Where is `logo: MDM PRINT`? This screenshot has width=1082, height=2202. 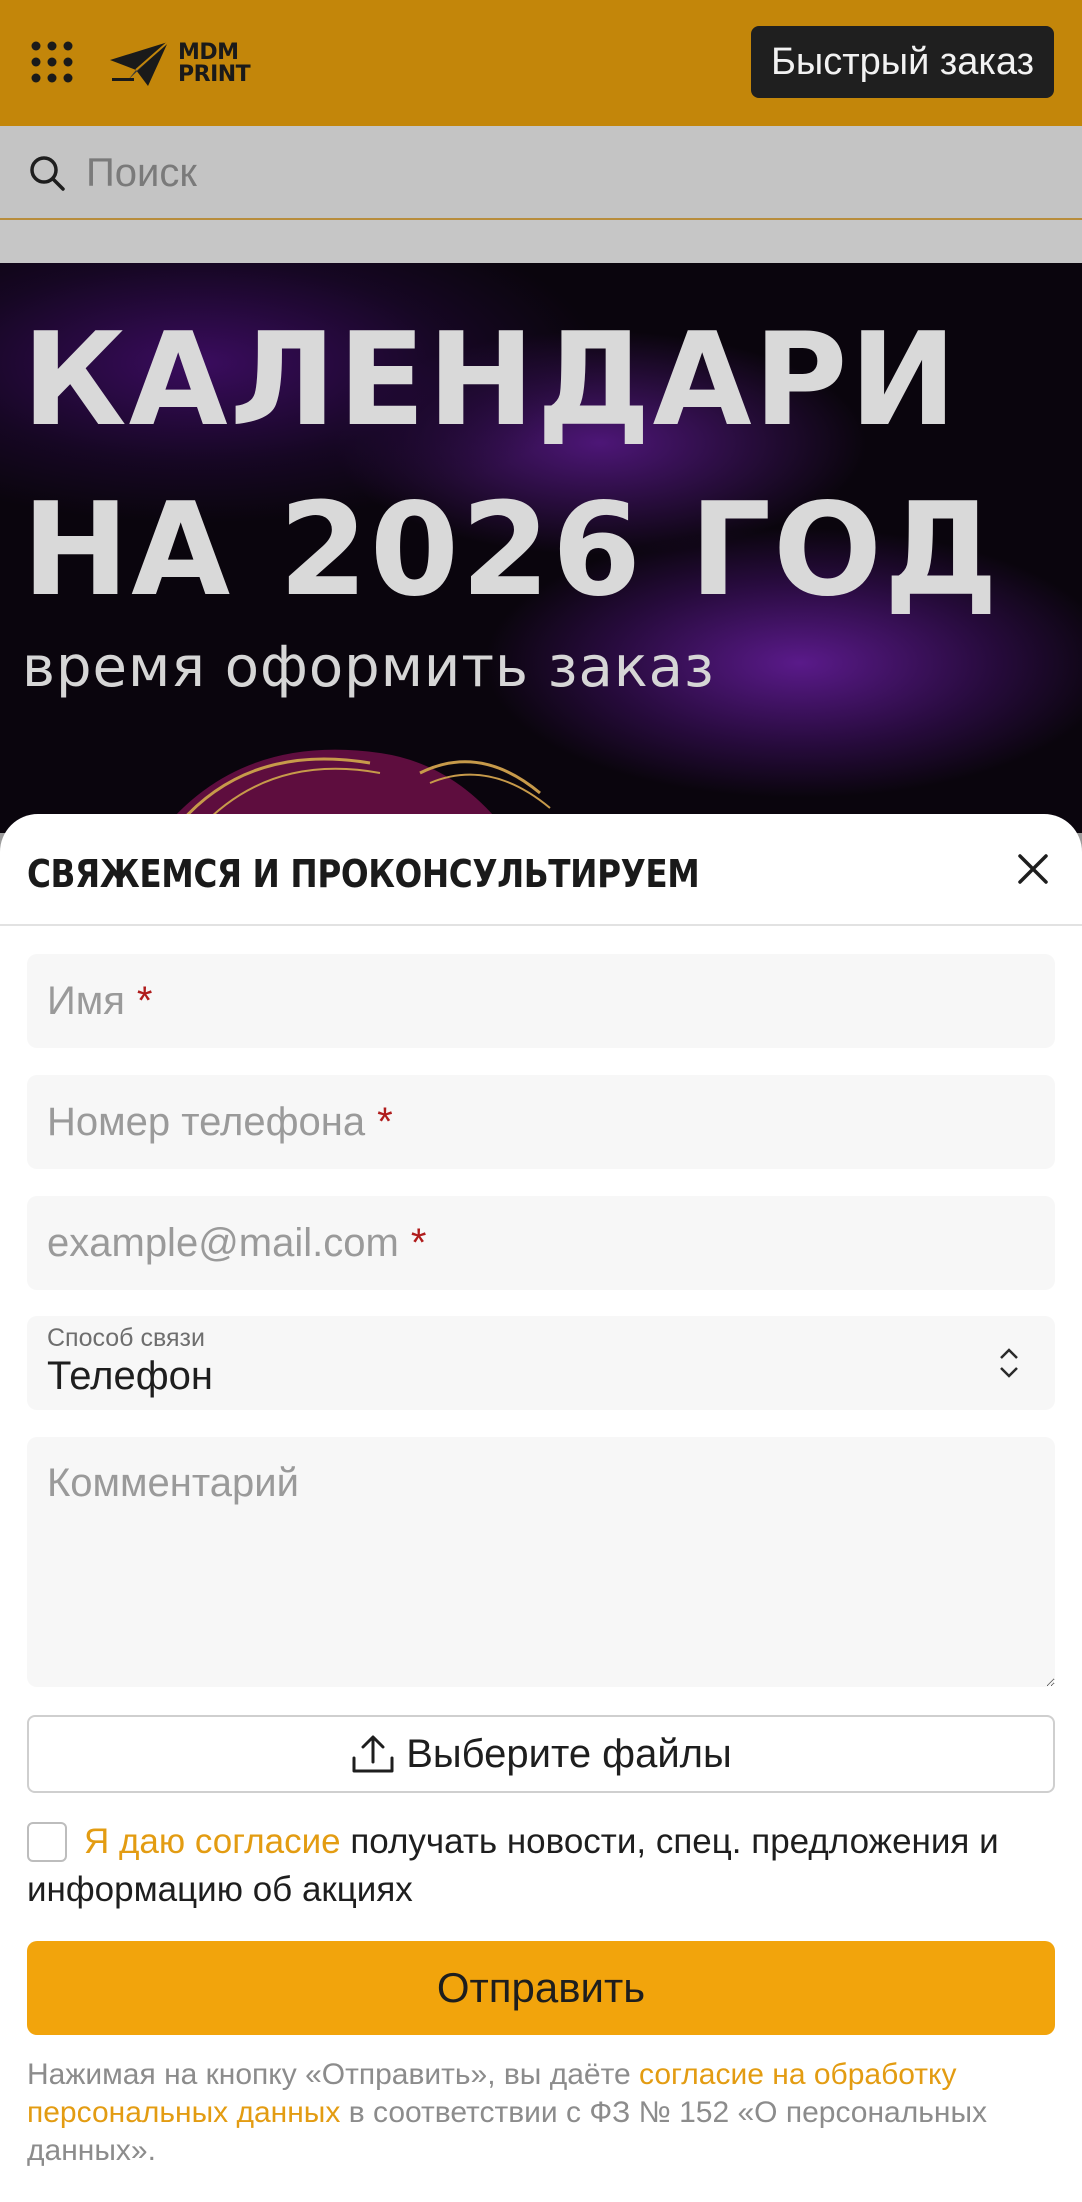
logo: MDM PRINT is located at coordinates (179, 64).